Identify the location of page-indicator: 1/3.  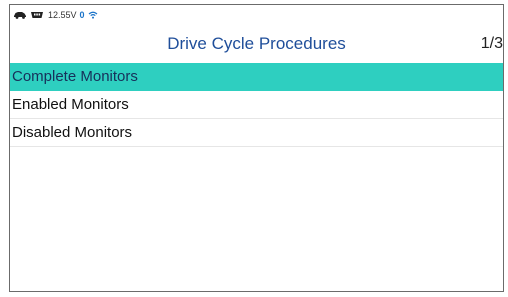
(491, 43).